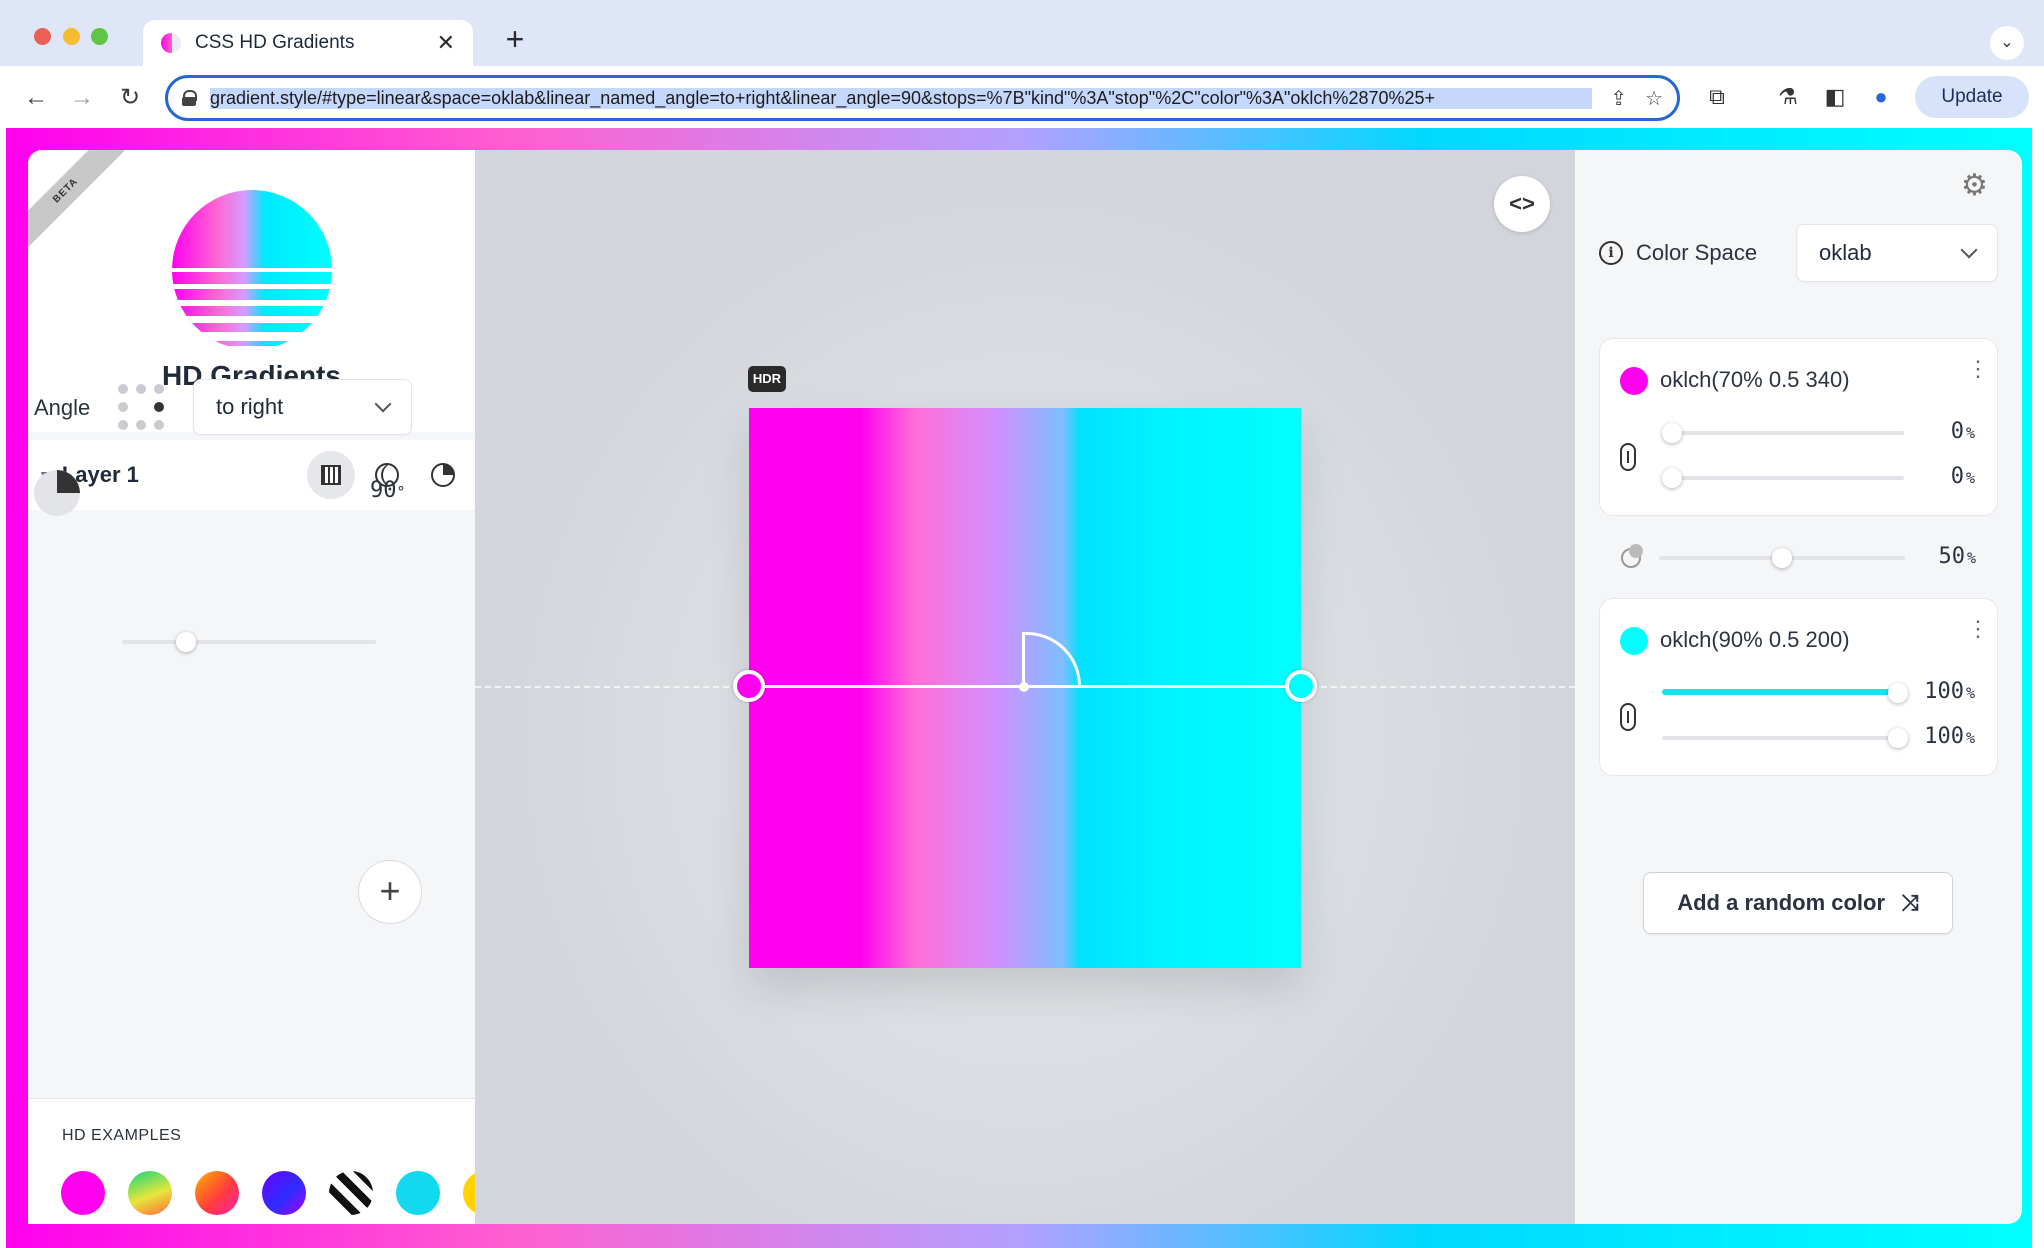  I want to click on close-tab-icon: ✕, so click(446, 43).